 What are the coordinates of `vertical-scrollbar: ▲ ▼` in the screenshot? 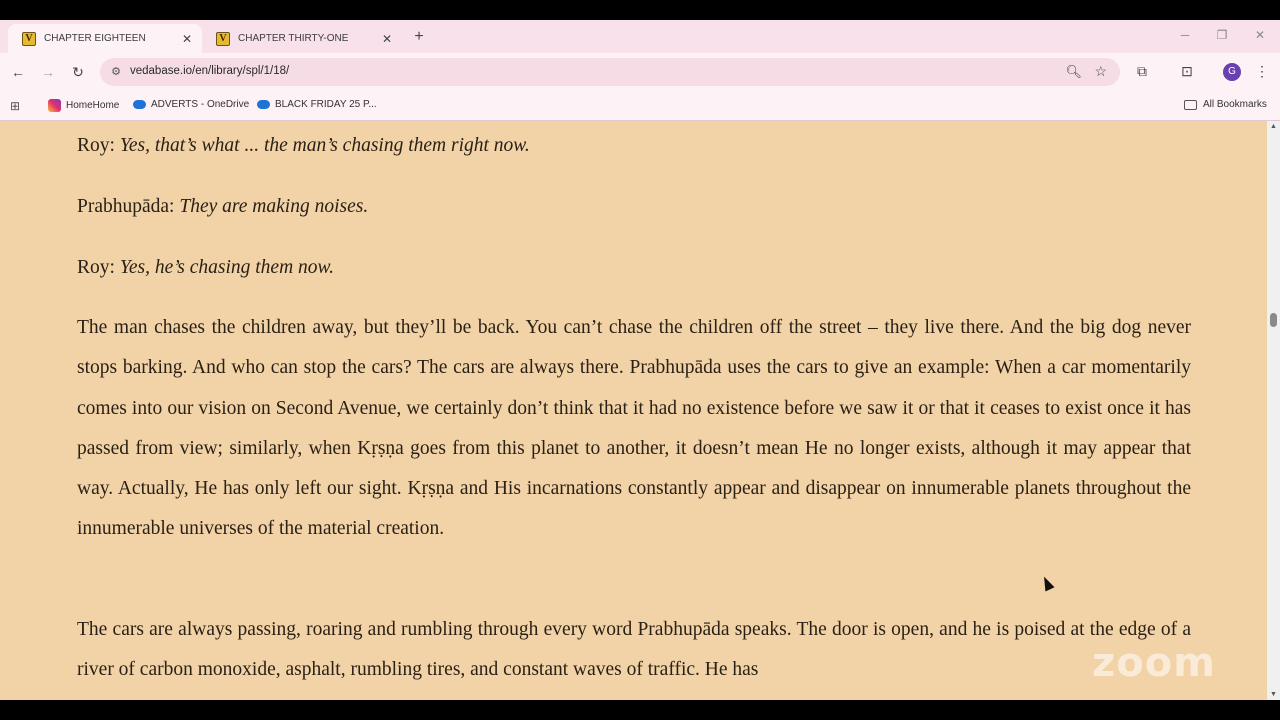 It's located at (1273, 410).